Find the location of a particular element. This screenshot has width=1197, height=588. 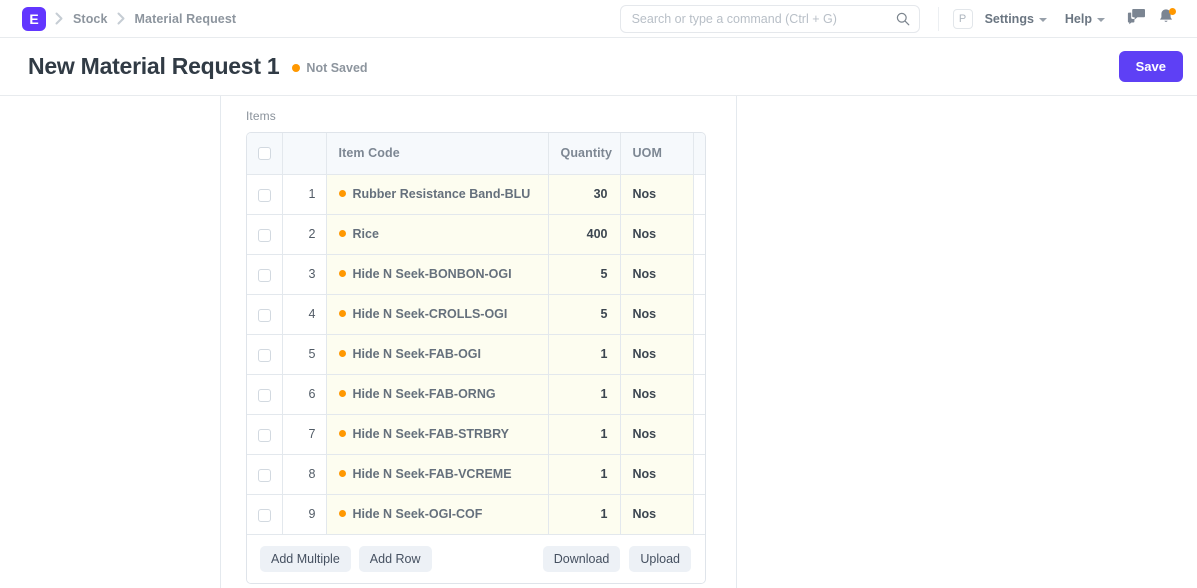

cell-item-code: Rice is located at coordinates (437, 234).